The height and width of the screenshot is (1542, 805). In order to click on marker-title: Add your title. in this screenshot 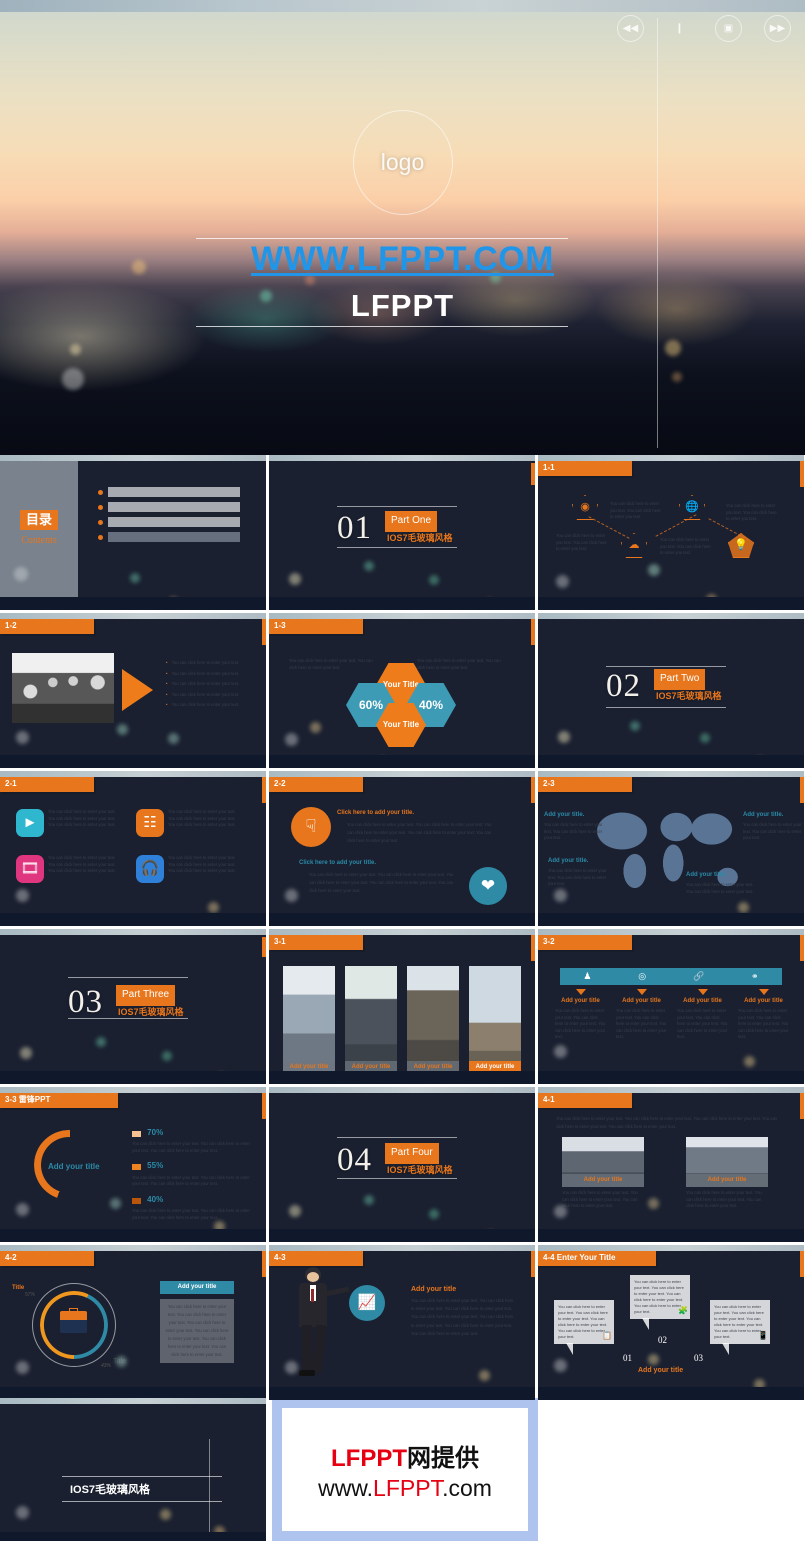, I will do `click(763, 815)`.